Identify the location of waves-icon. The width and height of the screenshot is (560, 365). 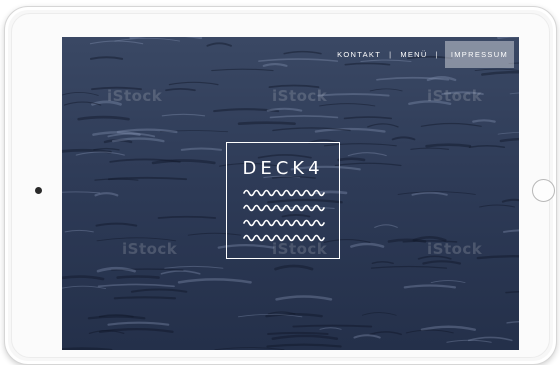
(284, 215).